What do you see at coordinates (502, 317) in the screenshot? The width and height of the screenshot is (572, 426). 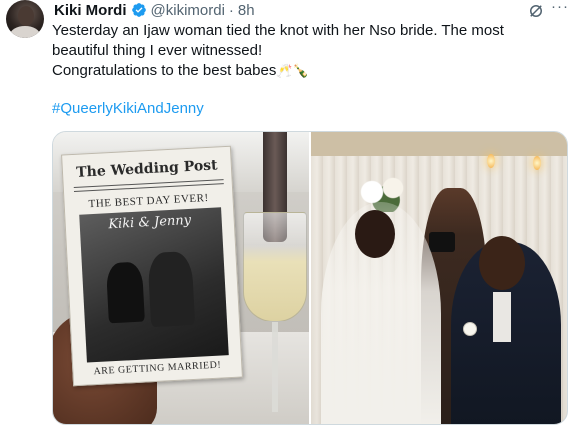 I see `partner-shirt` at bounding box center [502, 317].